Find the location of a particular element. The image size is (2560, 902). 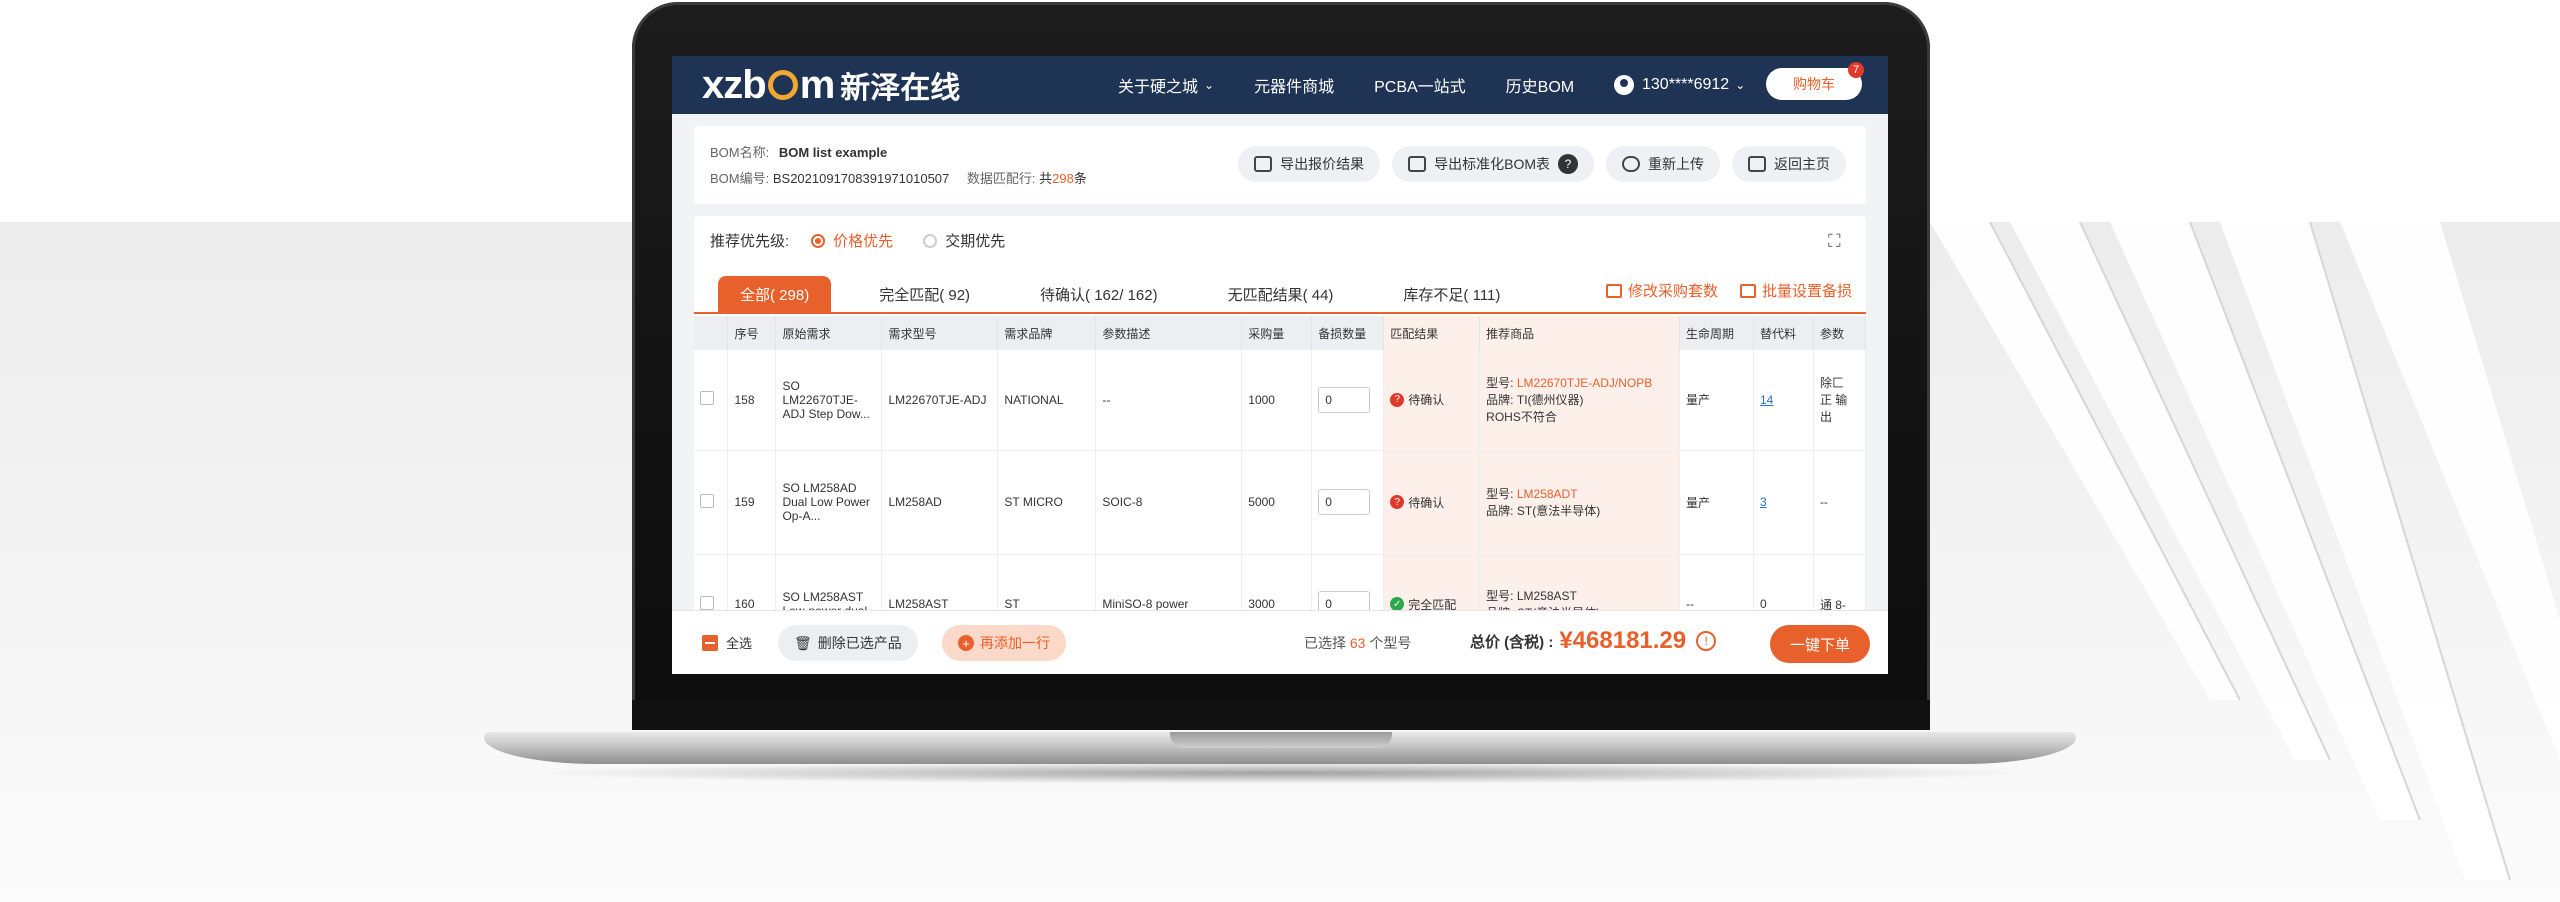

export-icon is located at coordinates (1263, 164).